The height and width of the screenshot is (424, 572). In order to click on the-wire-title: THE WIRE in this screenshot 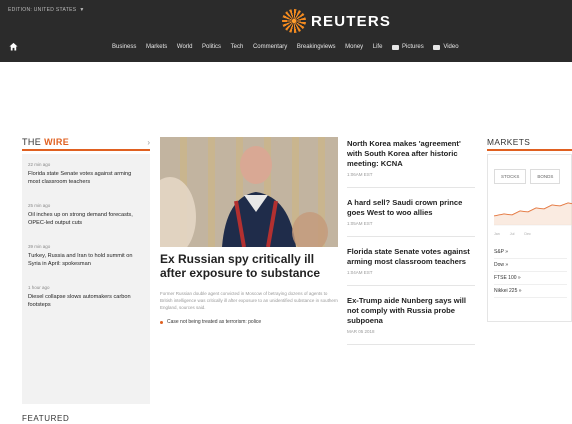, I will do `click(45, 142)`.